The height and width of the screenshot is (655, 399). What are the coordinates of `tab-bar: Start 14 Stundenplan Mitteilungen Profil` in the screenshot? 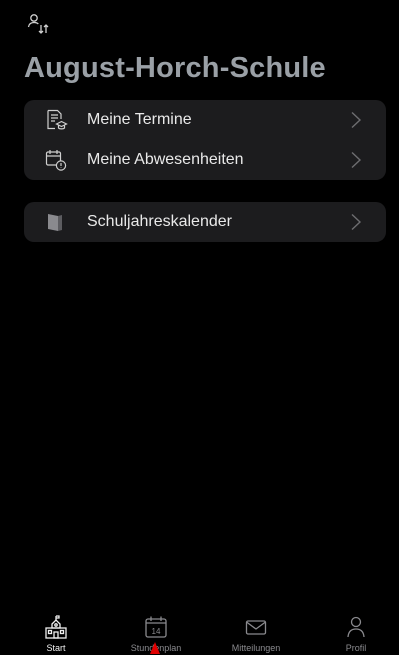 It's located at (199, 633).